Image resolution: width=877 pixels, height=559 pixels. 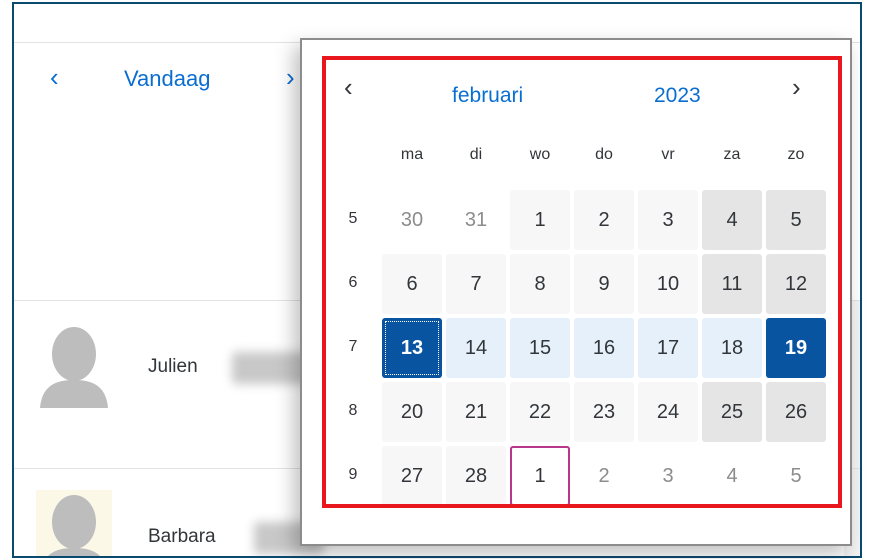 I want to click on day-cell: 28, so click(x=476, y=476).